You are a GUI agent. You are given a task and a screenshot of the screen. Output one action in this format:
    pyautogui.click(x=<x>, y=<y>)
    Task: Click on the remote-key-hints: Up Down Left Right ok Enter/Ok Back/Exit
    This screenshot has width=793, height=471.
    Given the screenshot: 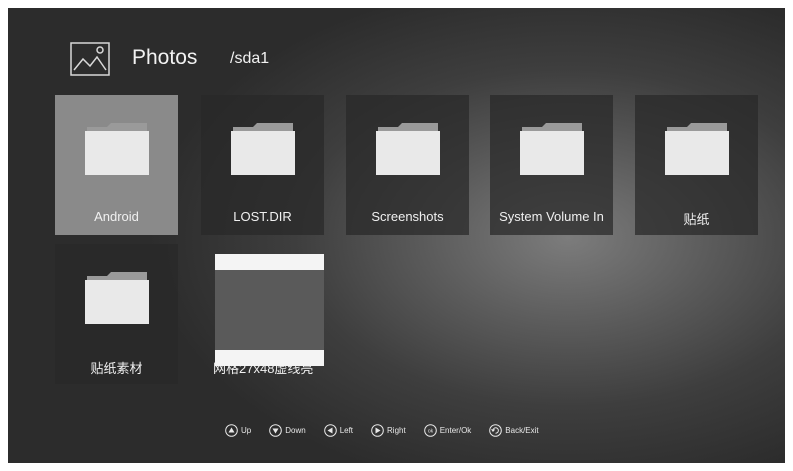 What is the action you would take?
    pyautogui.click(x=391, y=430)
    